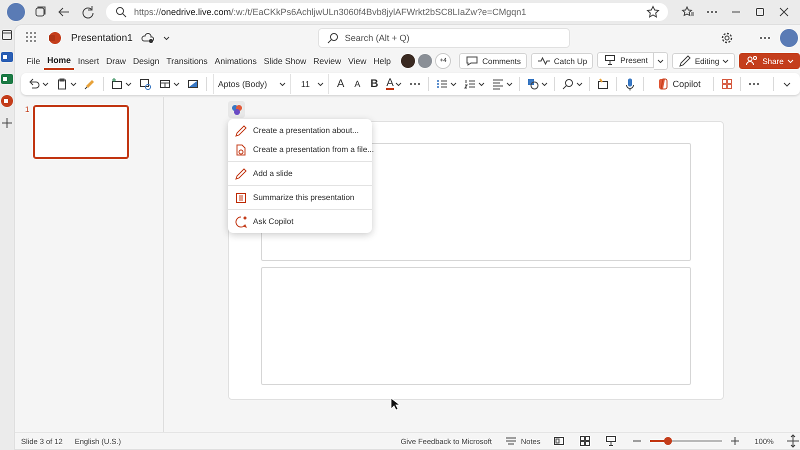 The width and height of the screenshot is (800, 450). I want to click on ribbon-tab: File, so click(33, 61).